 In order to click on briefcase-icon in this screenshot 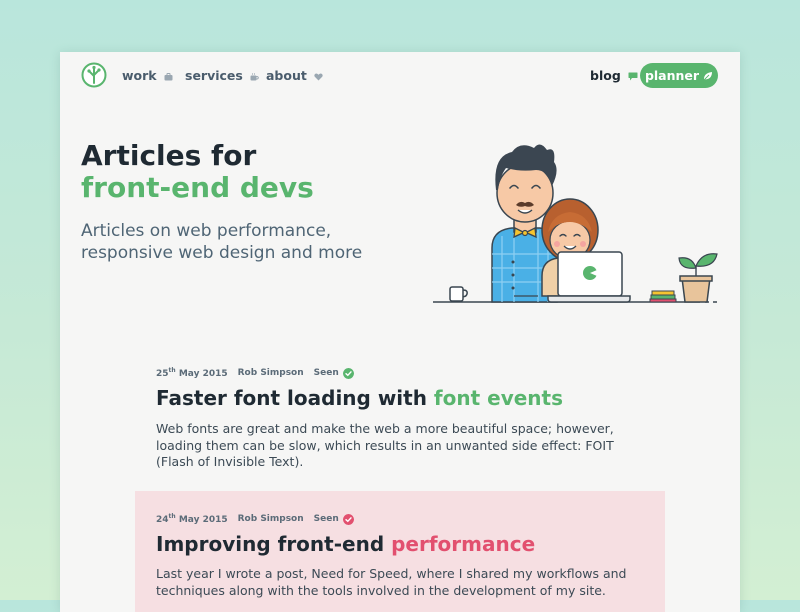, I will do `click(168, 76)`.